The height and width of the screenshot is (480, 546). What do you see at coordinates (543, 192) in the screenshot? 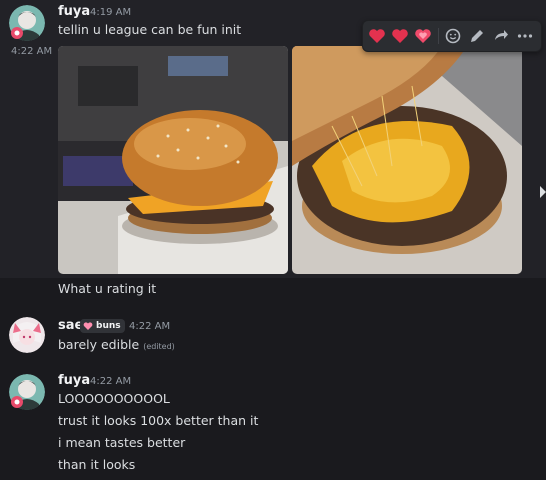
I see `cursor-caret-icon` at bounding box center [543, 192].